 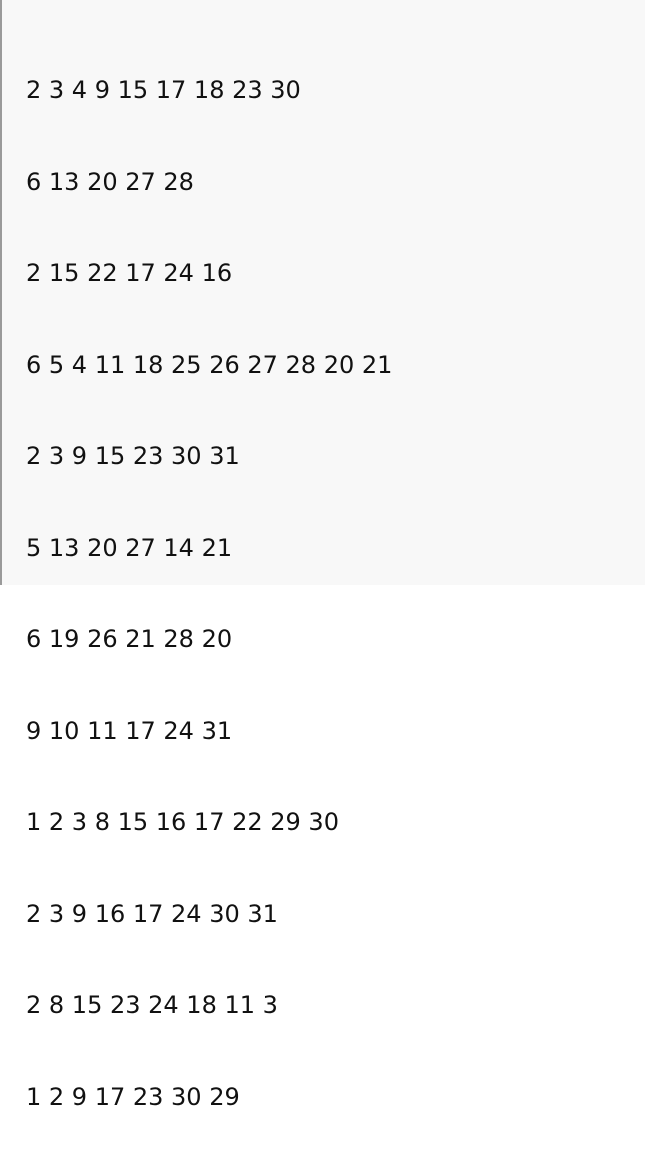 I want to click on output-line: 2 15 22 17 24 16, so click(x=129, y=273).